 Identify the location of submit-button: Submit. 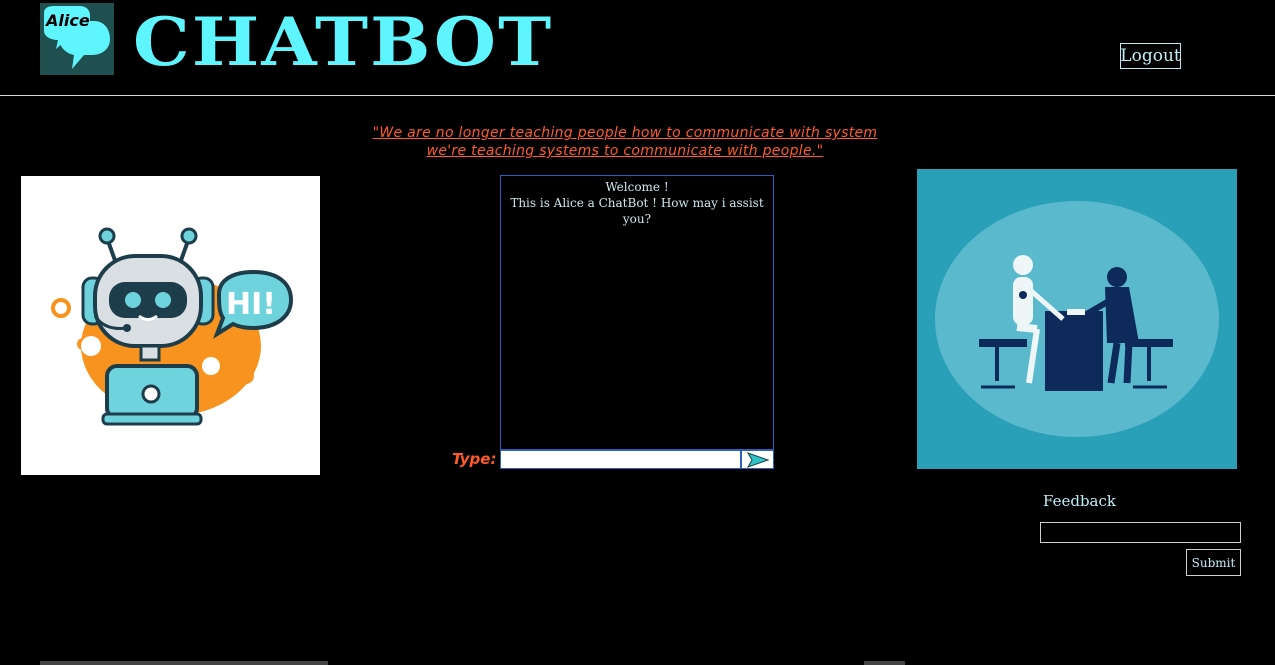
(1213, 562).